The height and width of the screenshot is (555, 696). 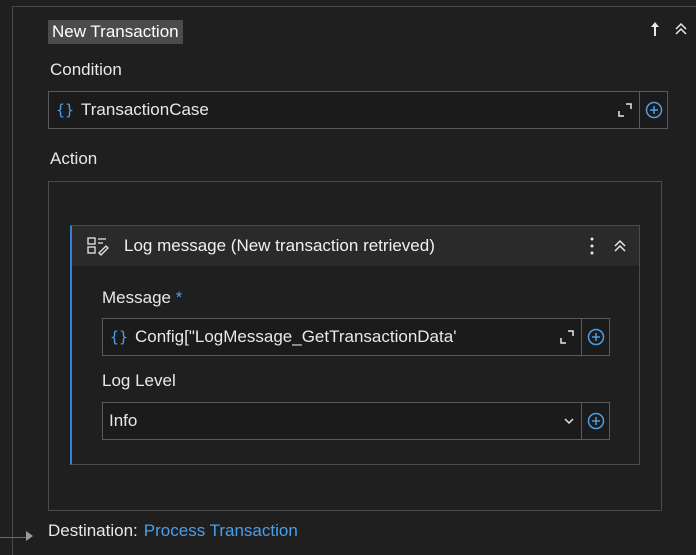 What do you see at coordinates (139, 380) in the screenshot?
I see `log-level-label: Log Level` at bounding box center [139, 380].